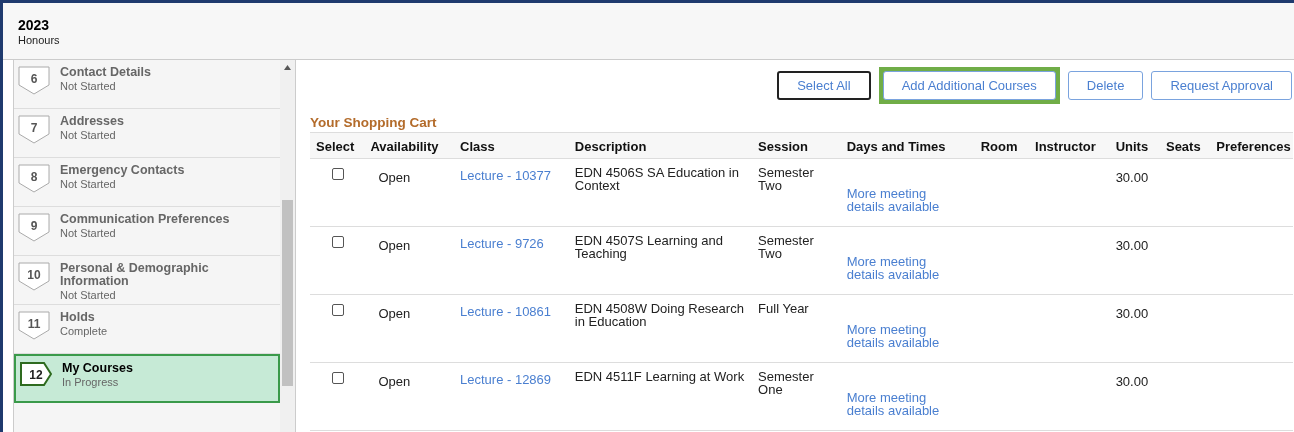 The width and height of the screenshot is (1294, 432). Describe the element at coordinates (502, 243) in the screenshot. I see `class-link: Lecture - 9726` at that location.